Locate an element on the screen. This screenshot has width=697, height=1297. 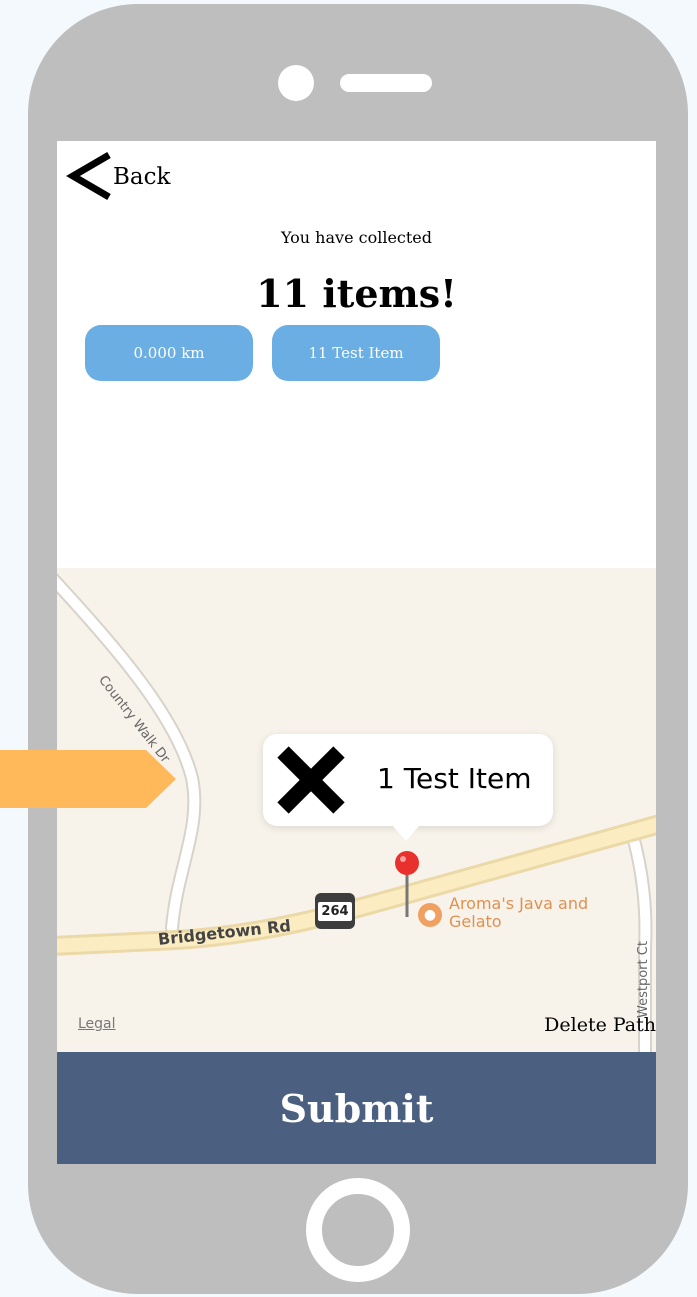
arrow-right-icon is located at coordinates (88, 779).